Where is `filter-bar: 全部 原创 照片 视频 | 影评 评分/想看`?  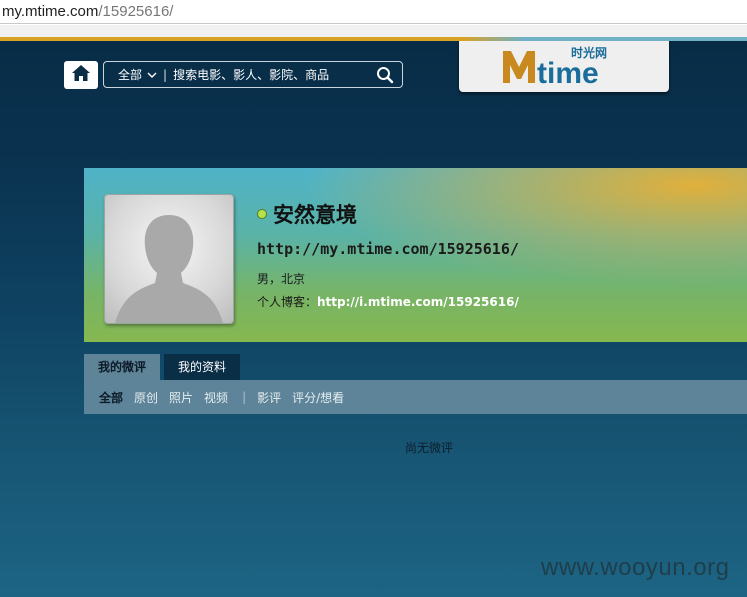
filter-bar: 全部 原创 照片 视频 | 影评 评分/想看 is located at coordinates (415, 397).